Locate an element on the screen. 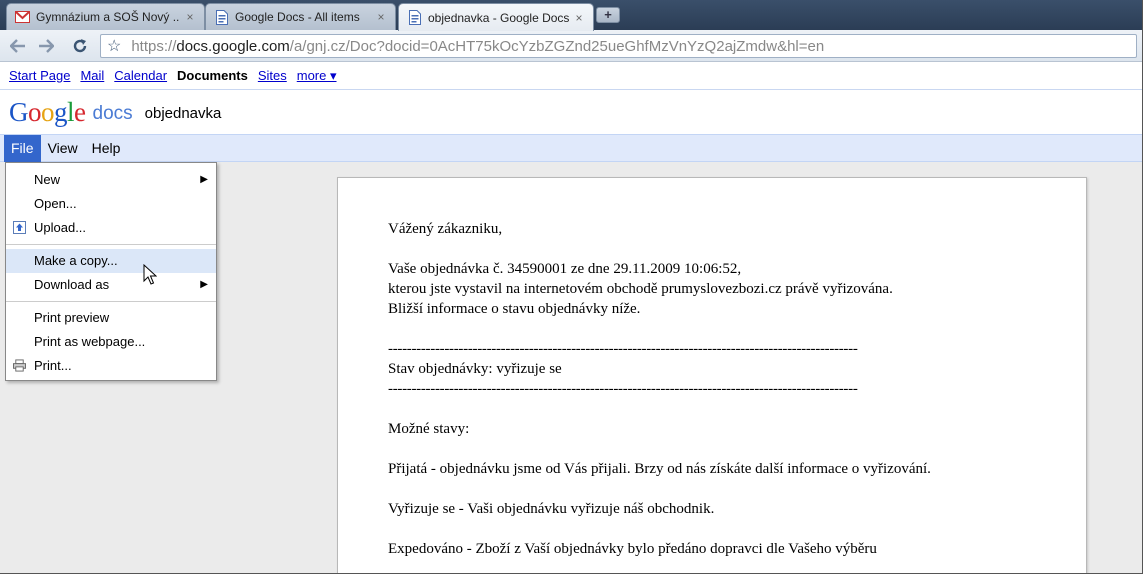 The width and height of the screenshot is (1143, 574). forward-button is located at coordinates (46, 46).